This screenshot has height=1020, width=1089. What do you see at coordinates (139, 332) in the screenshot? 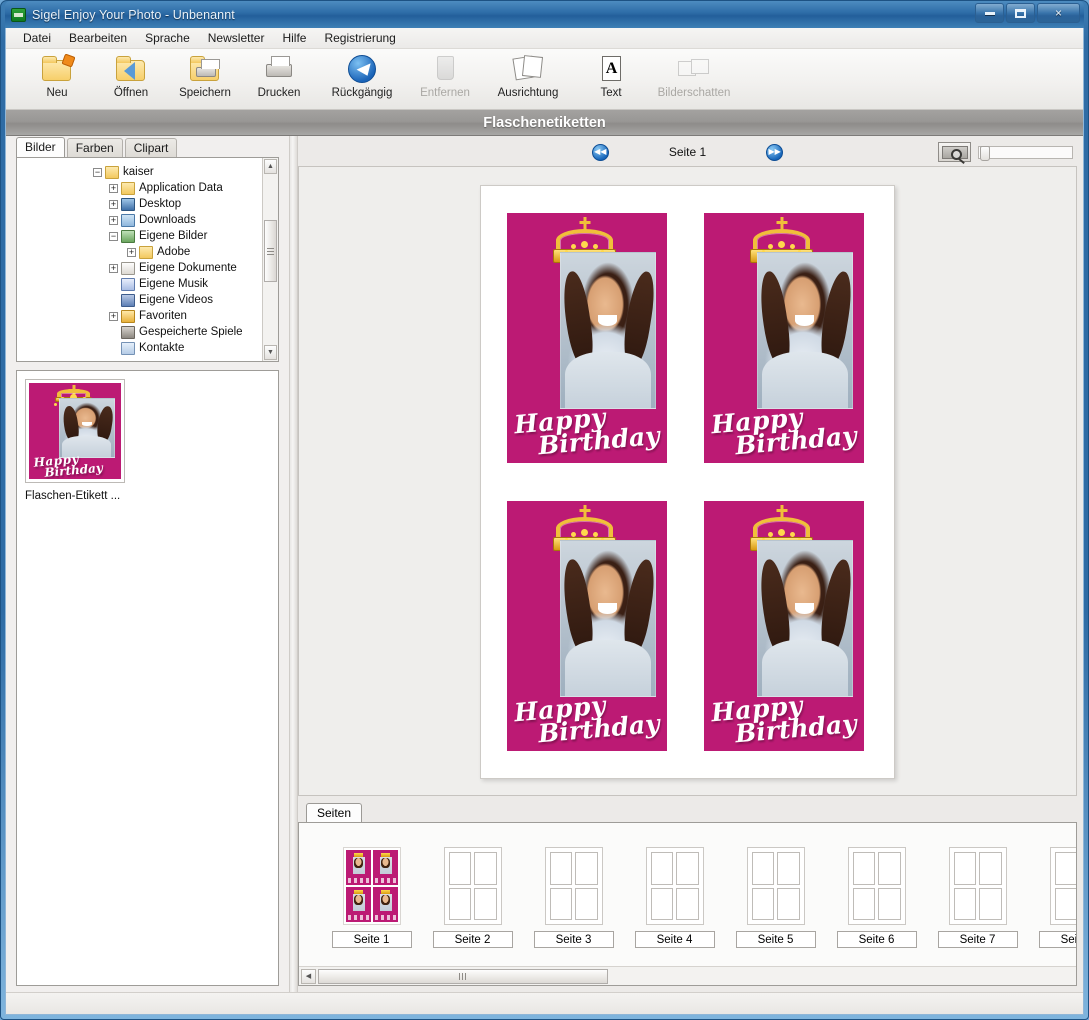
I see `tree-item-gespeicherte-spiele: Gespeicherte Spiele` at bounding box center [139, 332].